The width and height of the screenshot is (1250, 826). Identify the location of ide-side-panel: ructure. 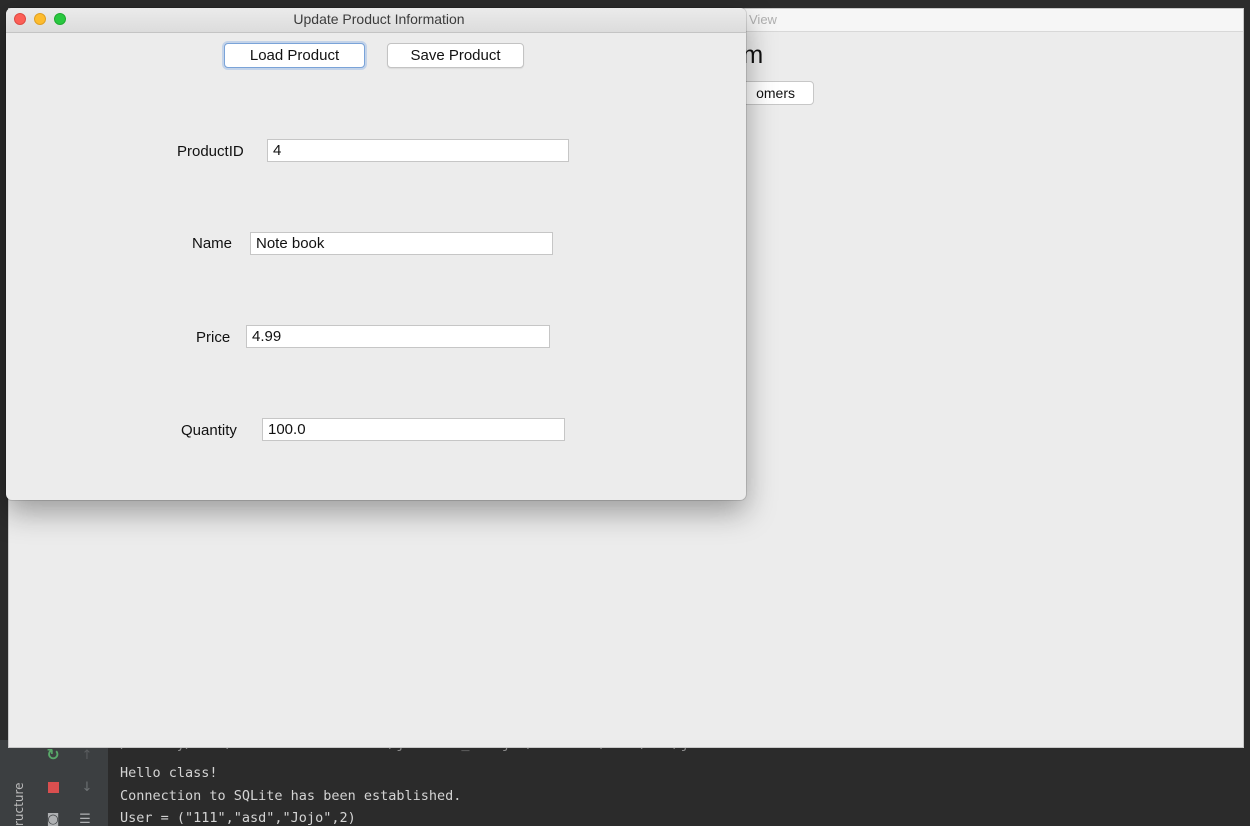
(19, 783).